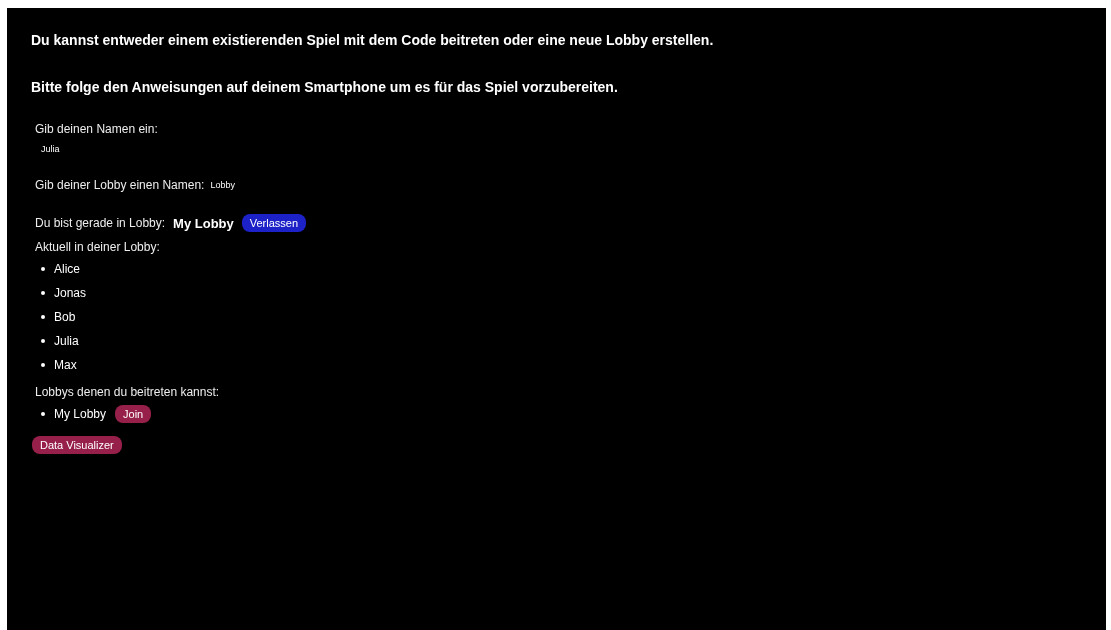 The width and height of the screenshot is (1111, 630). I want to click on heading: Du kannst entweder einem existierenden Spiel mit dem Code beitreten oder eine neue Lobby erstellen., so click(373, 40).